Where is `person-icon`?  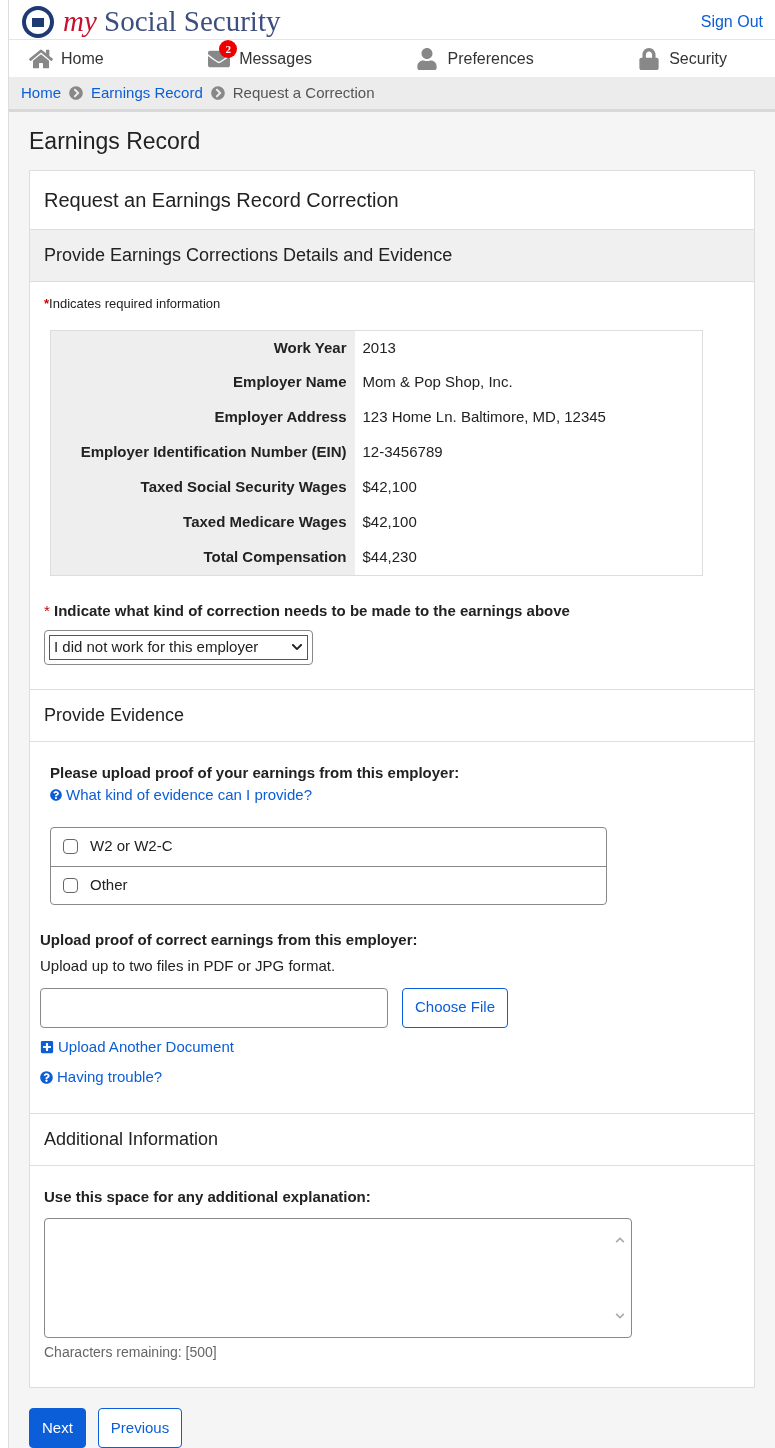 person-icon is located at coordinates (427, 58).